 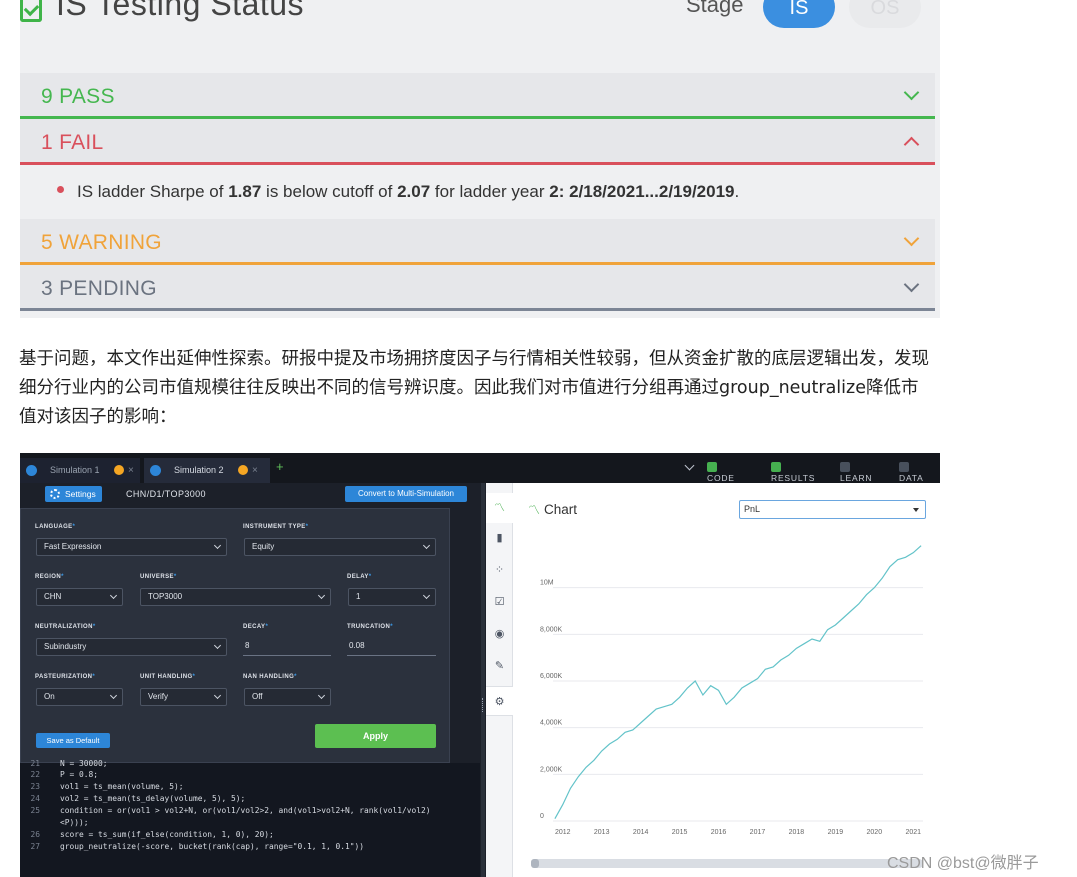 What do you see at coordinates (797, 832) in the screenshot?
I see `x-tick-label: 2018` at bounding box center [797, 832].